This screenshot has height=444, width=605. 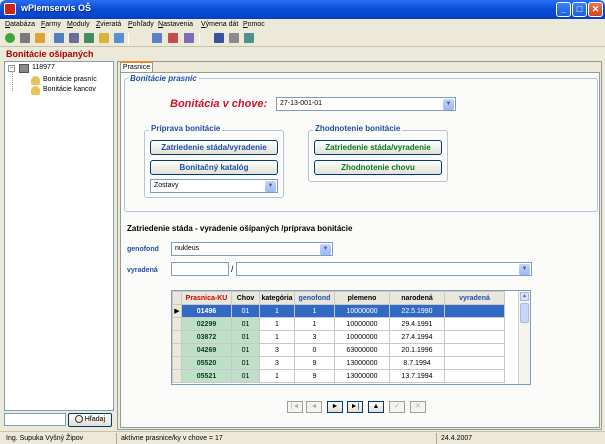 I want to click on priprava-zatriedenie-button: Zatriedenie stáda/vyradenie, so click(x=214, y=147).